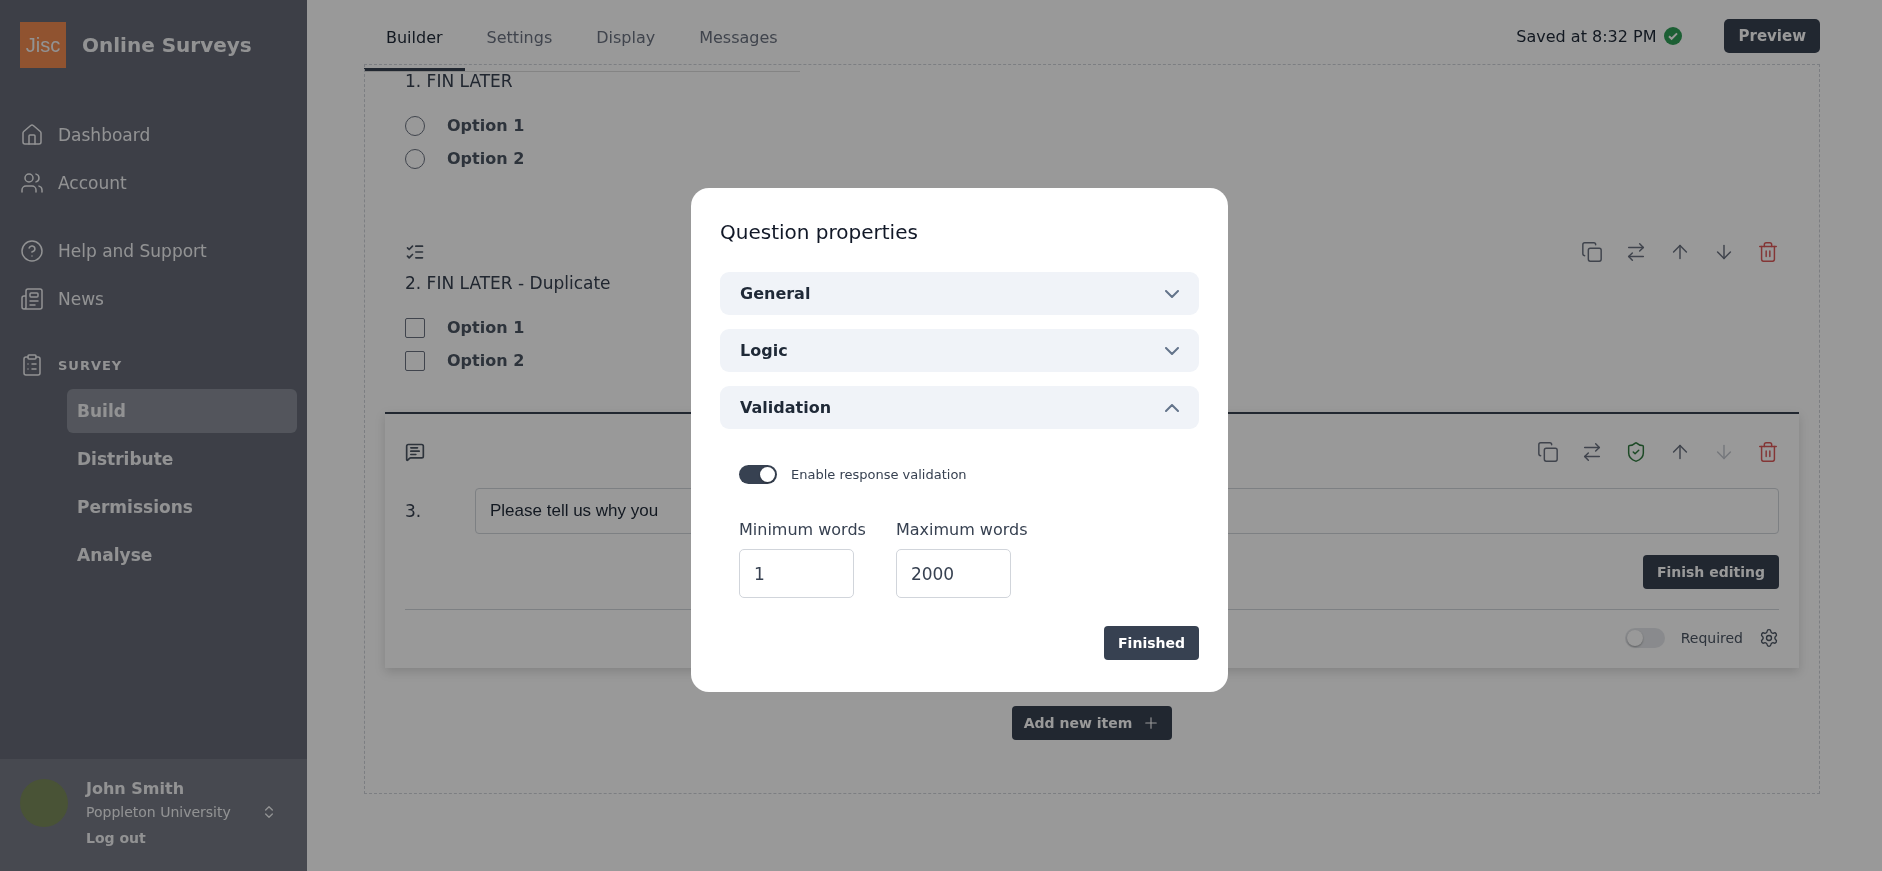 This screenshot has height=871, width=1882. What do you see at coordinates (32, 135) in the screenshot?
I see `home-icon` at bounding box center [32, 135].